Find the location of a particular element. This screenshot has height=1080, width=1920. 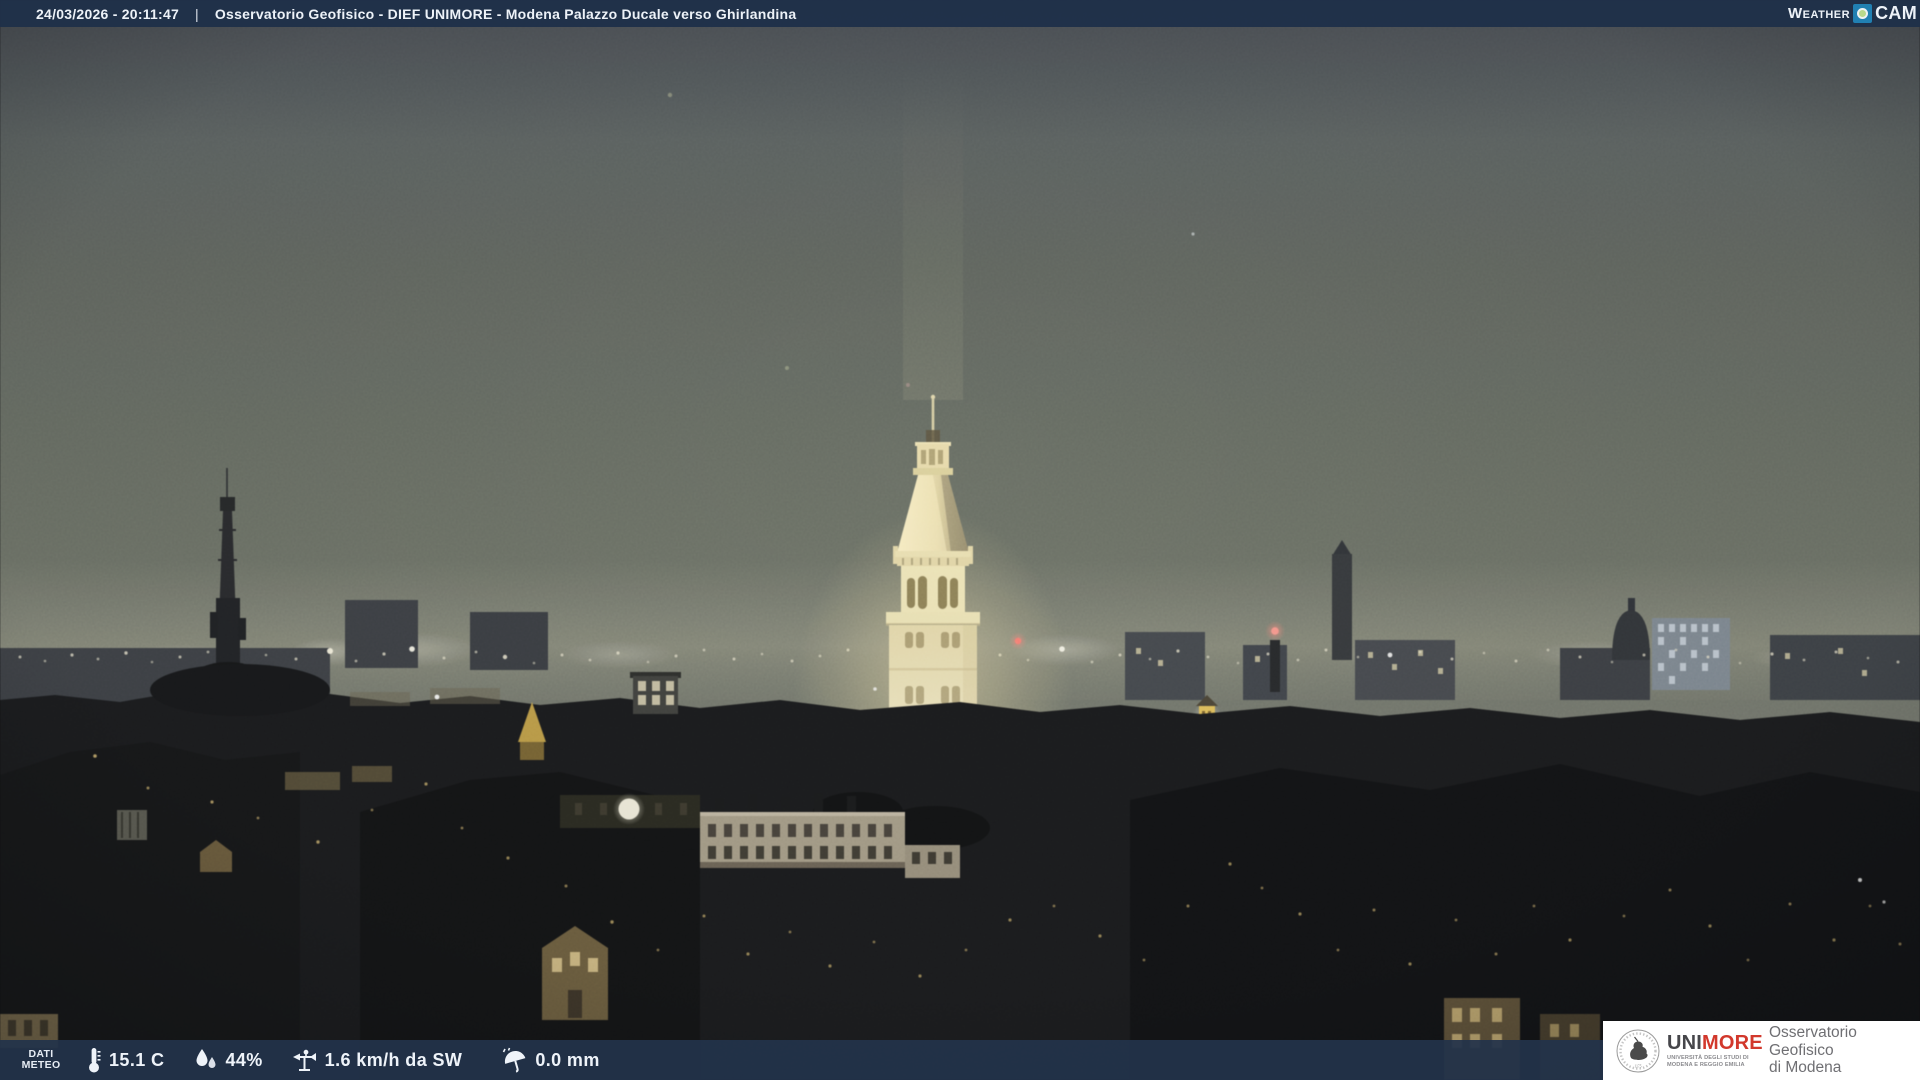

thermometer-icon is located at coordinates (95, 1060).